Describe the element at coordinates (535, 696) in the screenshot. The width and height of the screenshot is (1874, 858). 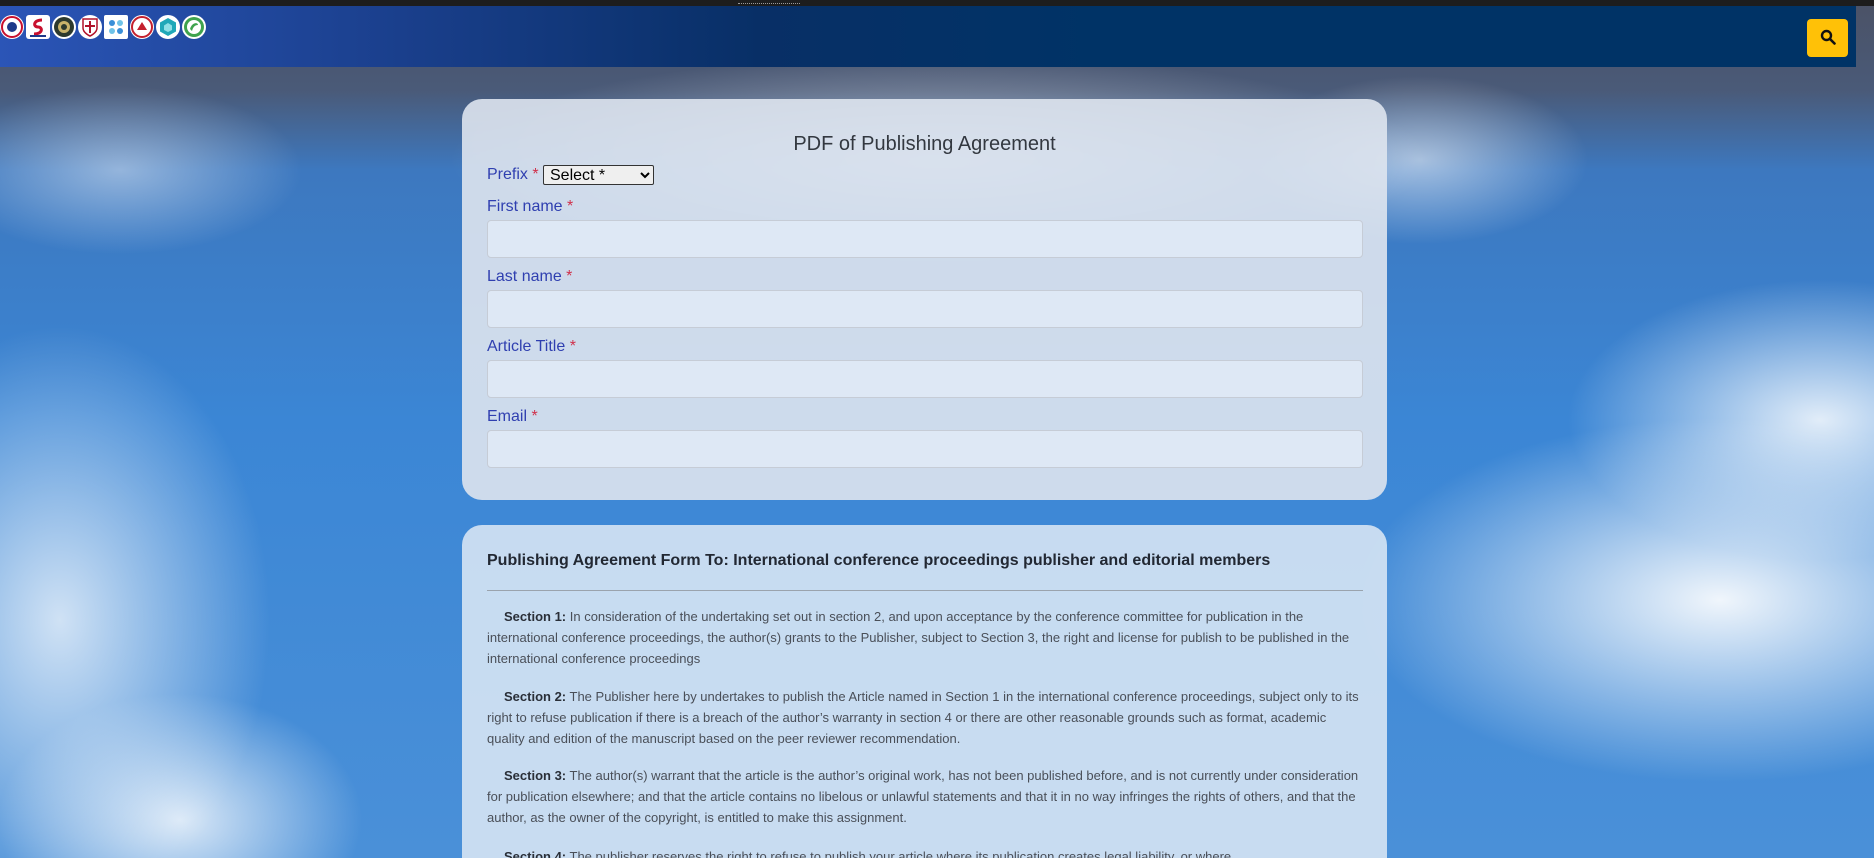
I see `section-heading: Section 2:` at that location.